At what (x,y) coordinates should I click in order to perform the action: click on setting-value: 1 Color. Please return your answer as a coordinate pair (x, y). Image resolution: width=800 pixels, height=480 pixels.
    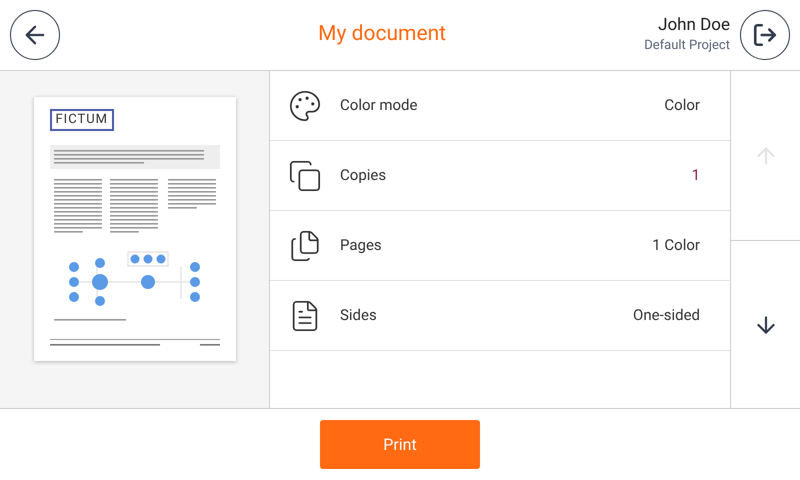
    Looking at the image, I should click on (676, 245).